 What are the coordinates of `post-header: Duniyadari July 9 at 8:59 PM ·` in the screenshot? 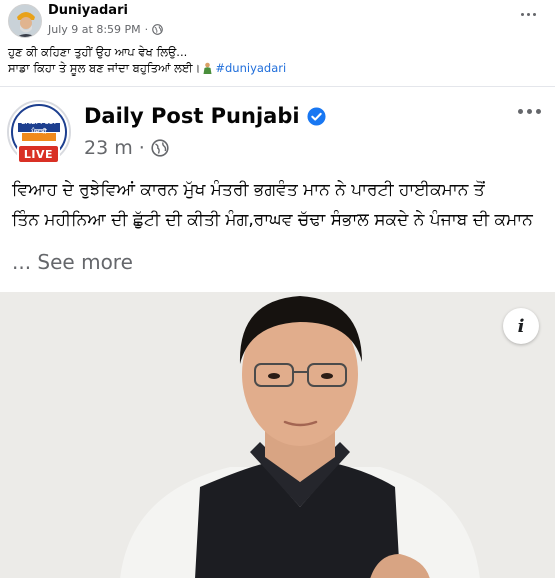 It's located at (277, 22).